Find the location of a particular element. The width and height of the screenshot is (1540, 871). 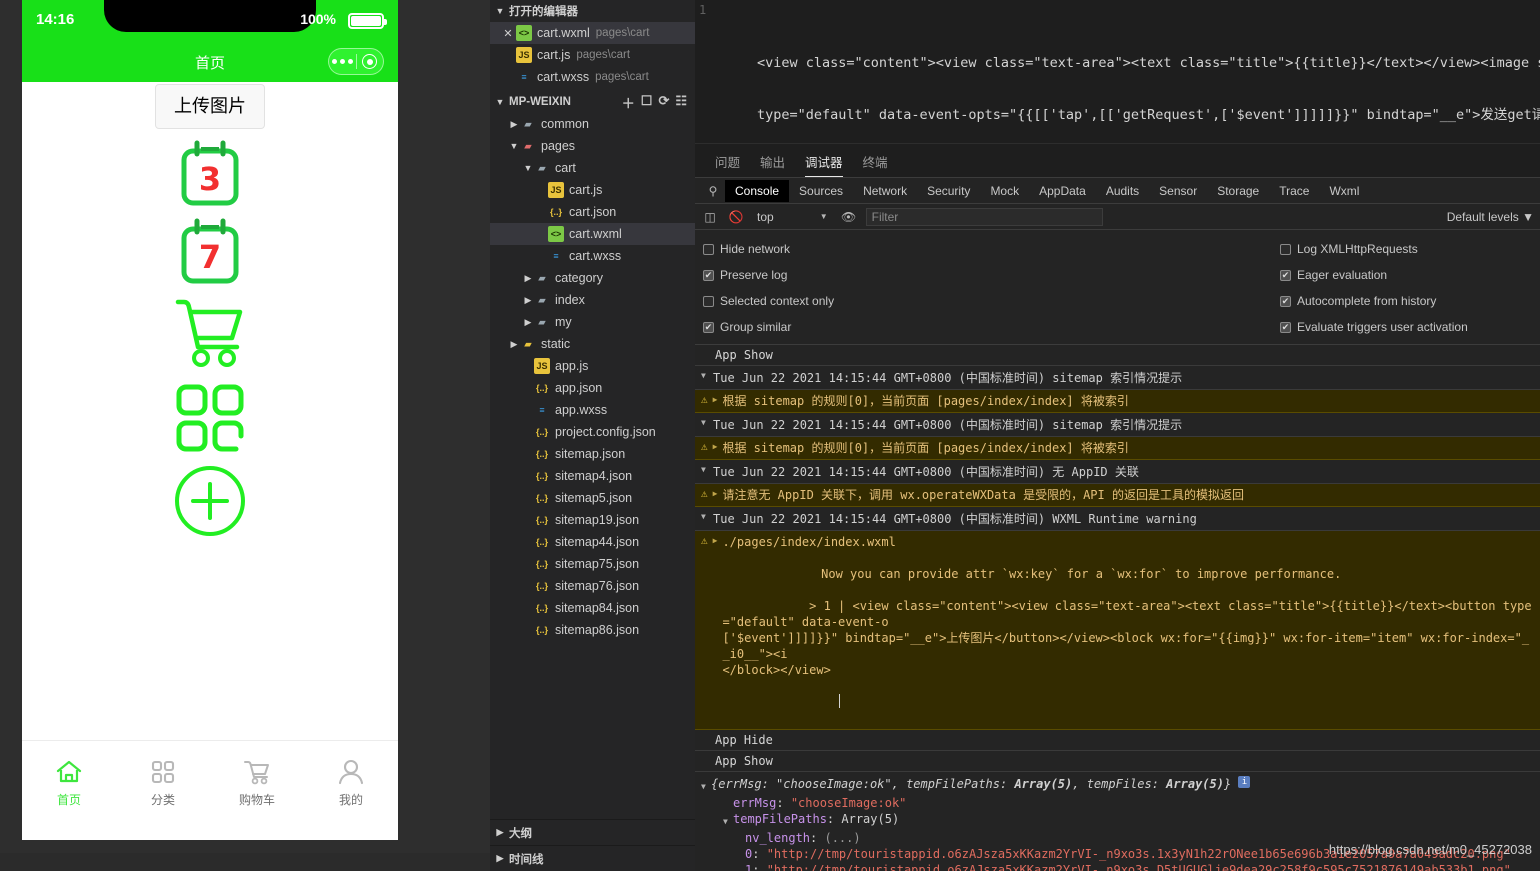

setting-evaluate-triggers-user-activation: ✔ Evaluate triggers user activation is located at coordinates (1374, 327).